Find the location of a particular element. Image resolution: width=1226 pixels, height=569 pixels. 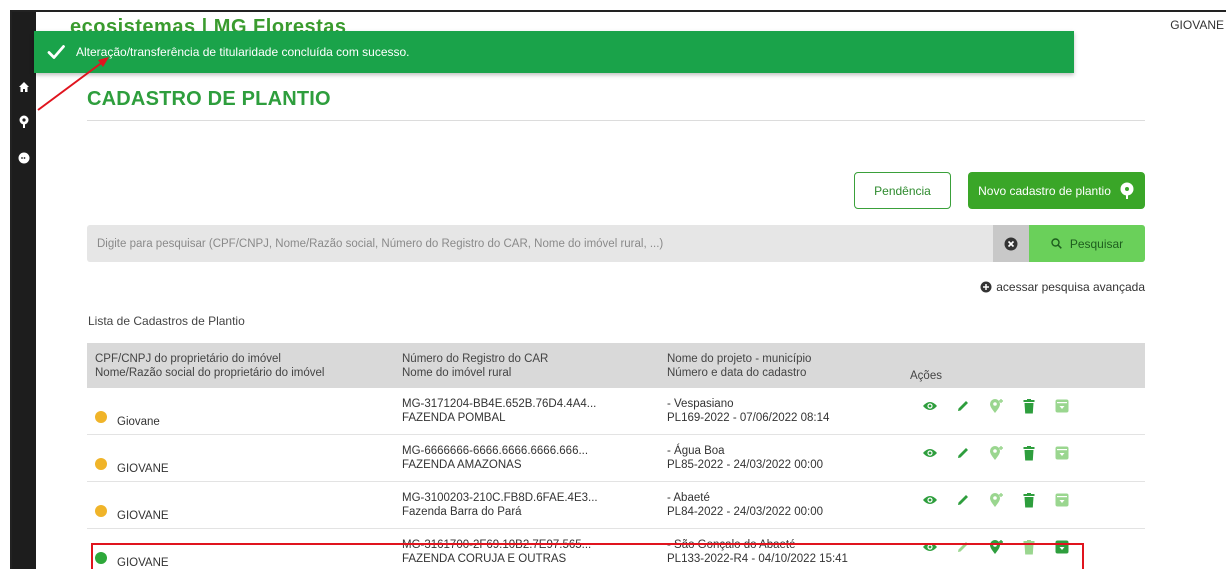

property-name: FAZENDA POMBAL is located at coordinates (454, 418).